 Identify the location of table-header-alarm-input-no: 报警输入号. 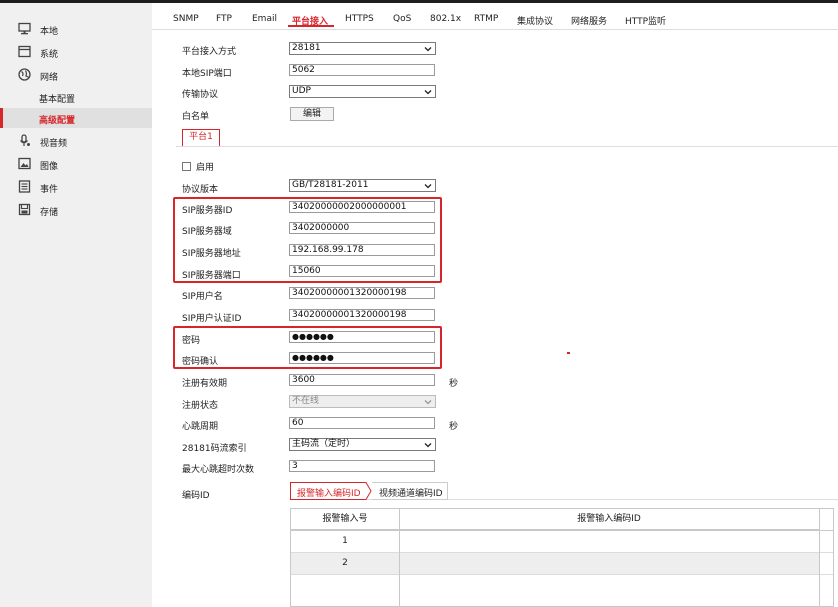
(345, 519).